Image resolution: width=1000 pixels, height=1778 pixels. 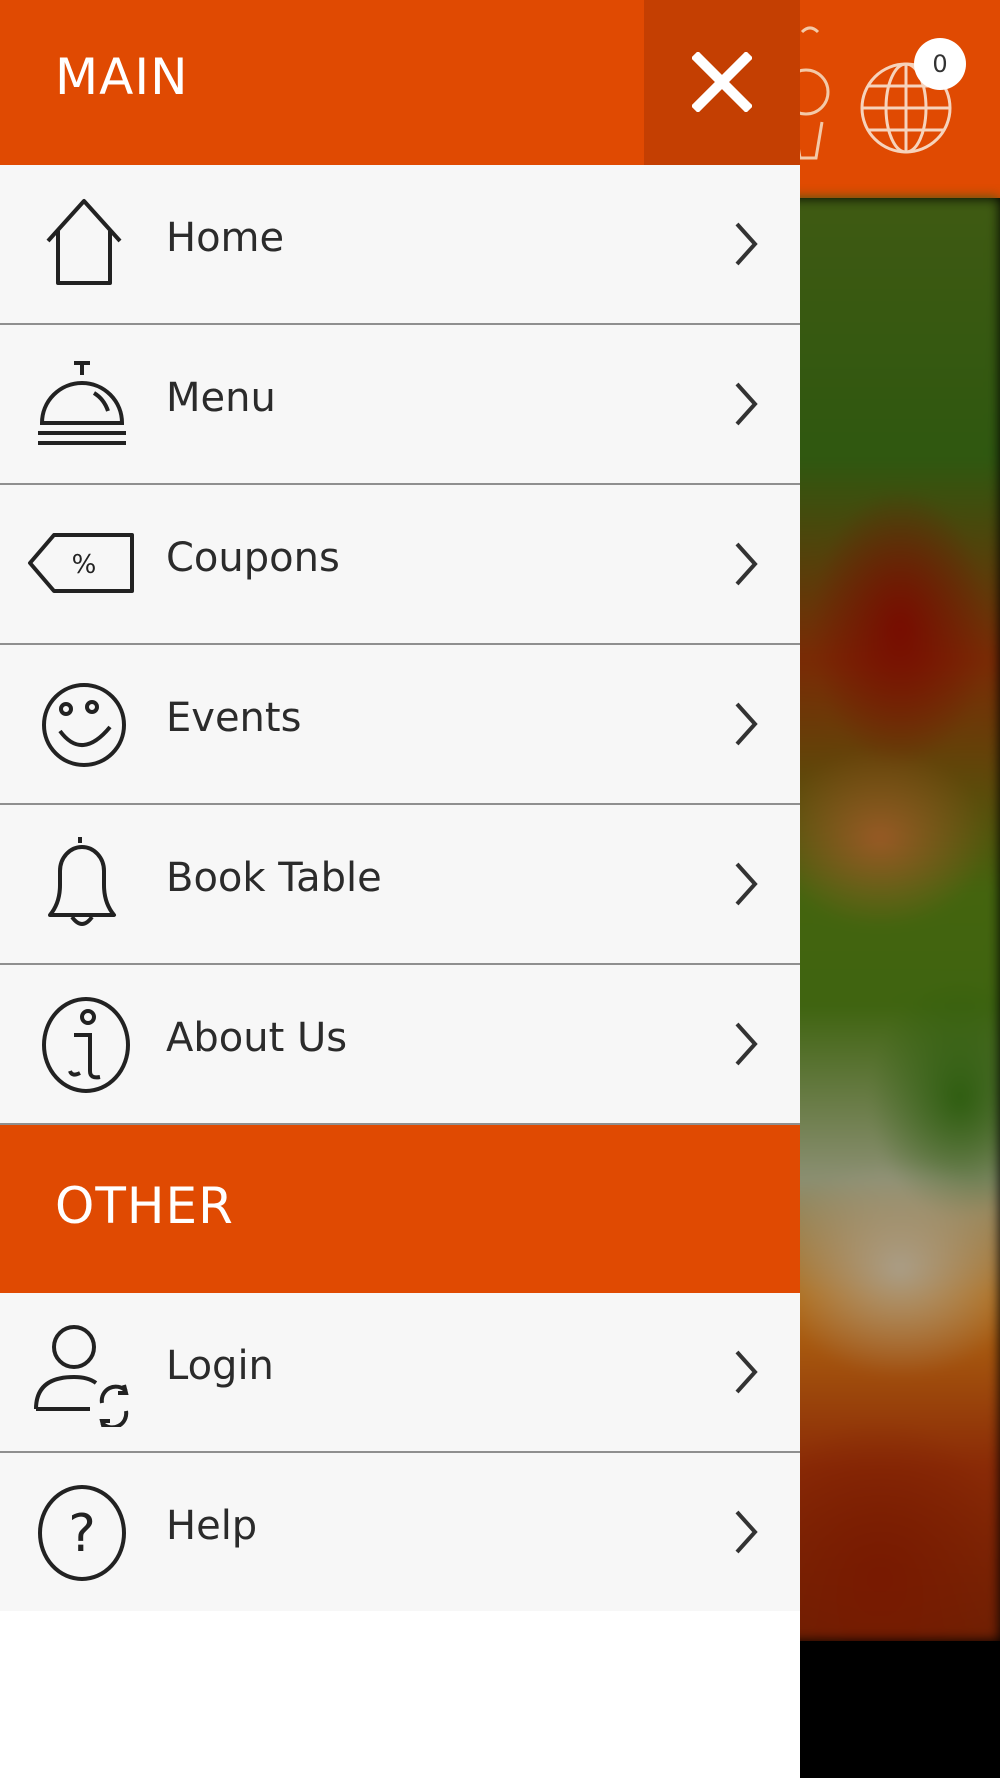 I want to click on other-section-header: OTHER, so click(x=400, y=1209).